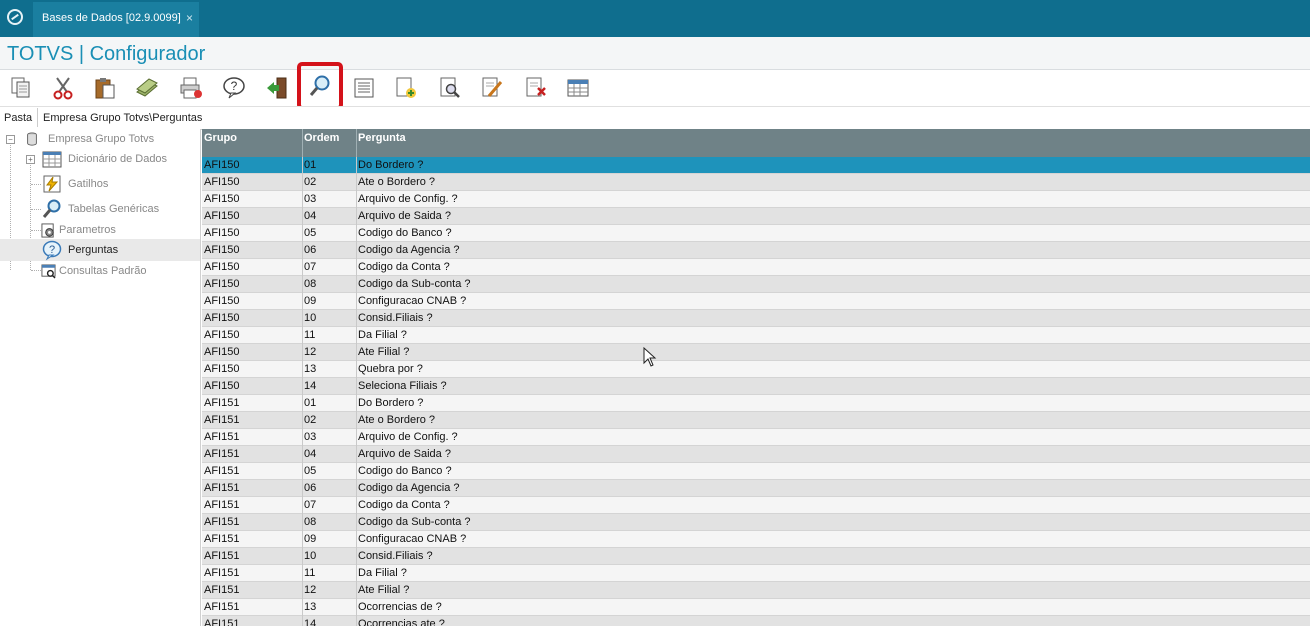  What do you see at coordinates (756, 420) in the screenshot?
I see `table-row: AFI151 02 Ate o Bordero ?` at bounding box center [756, 420].